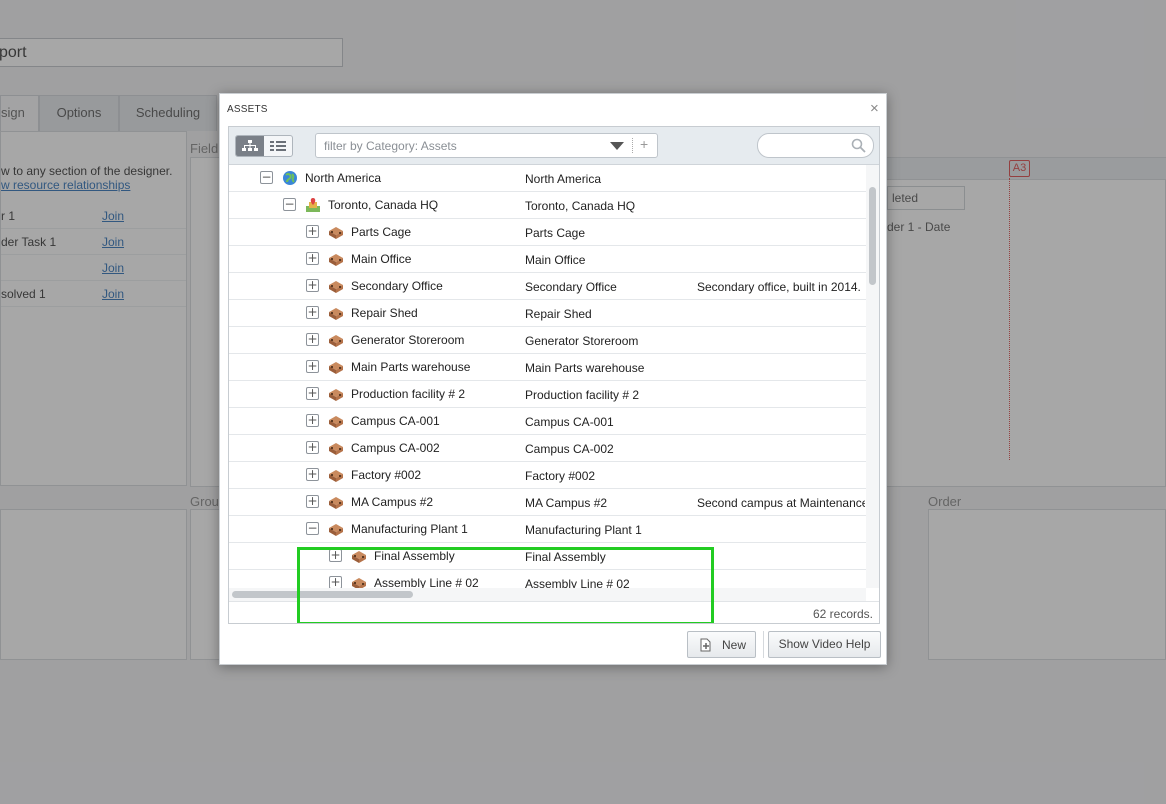 The image size is (1166, 804). Describe the element at coordinates (617, 146) in the screenshot. I see `dropdown-caret-icon` at that location.